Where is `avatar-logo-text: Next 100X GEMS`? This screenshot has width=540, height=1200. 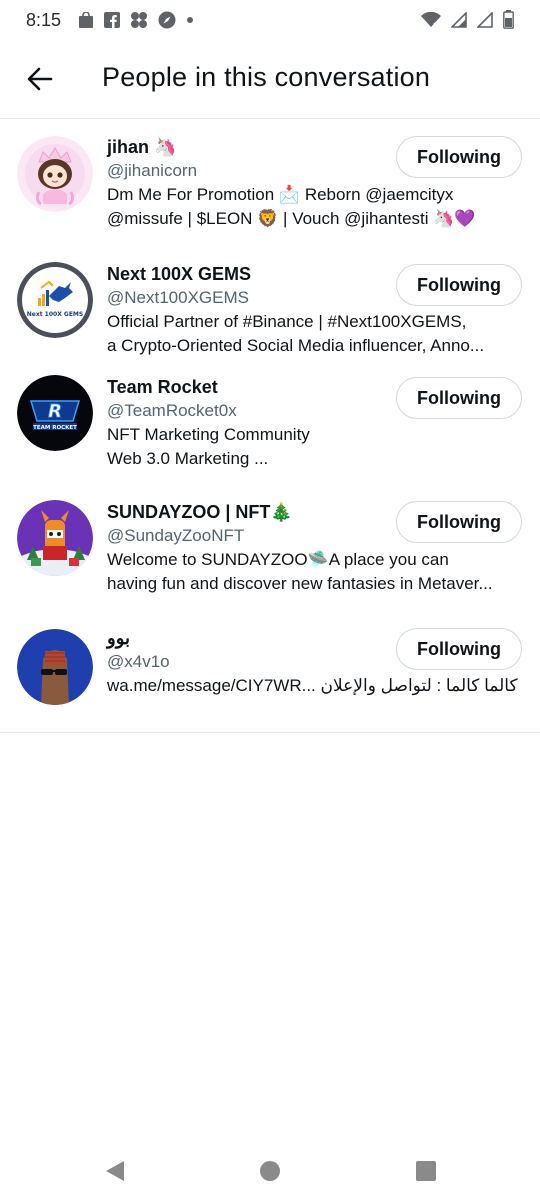
avatar-logo-text: Next 100X GEMS is located at coordinates (55, 314).